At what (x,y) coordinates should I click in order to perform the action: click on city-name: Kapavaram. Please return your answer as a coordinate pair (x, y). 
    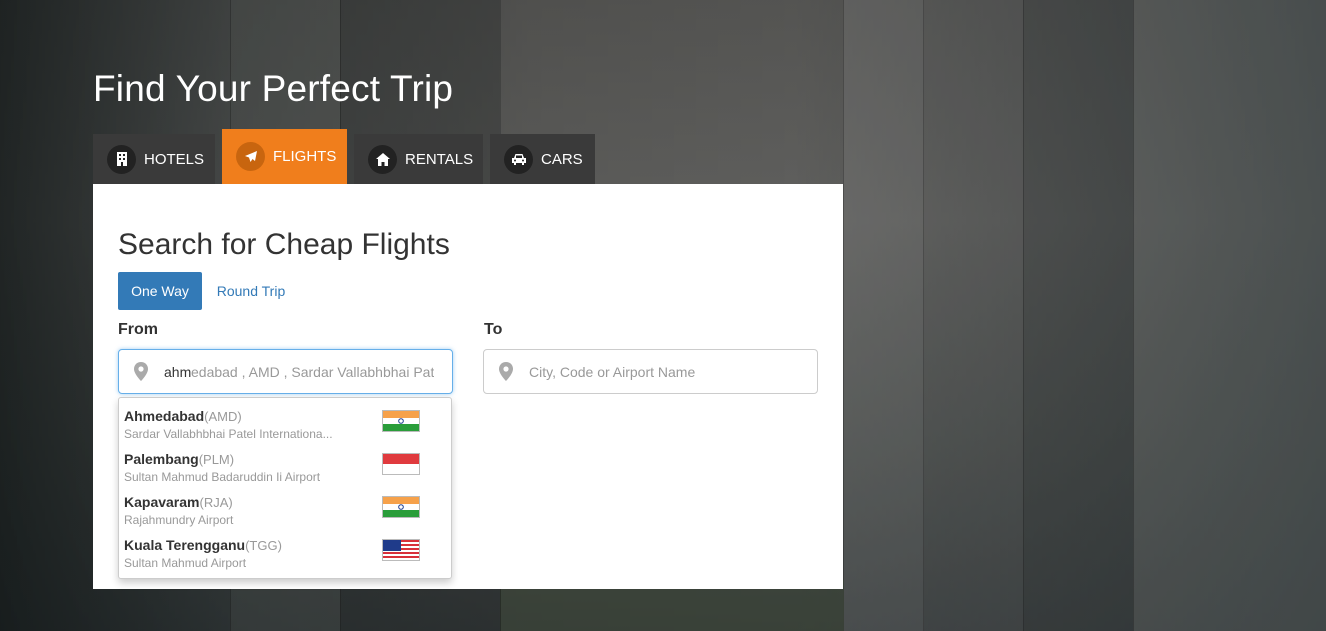
    Looking at the image, I should click on (162, 502).